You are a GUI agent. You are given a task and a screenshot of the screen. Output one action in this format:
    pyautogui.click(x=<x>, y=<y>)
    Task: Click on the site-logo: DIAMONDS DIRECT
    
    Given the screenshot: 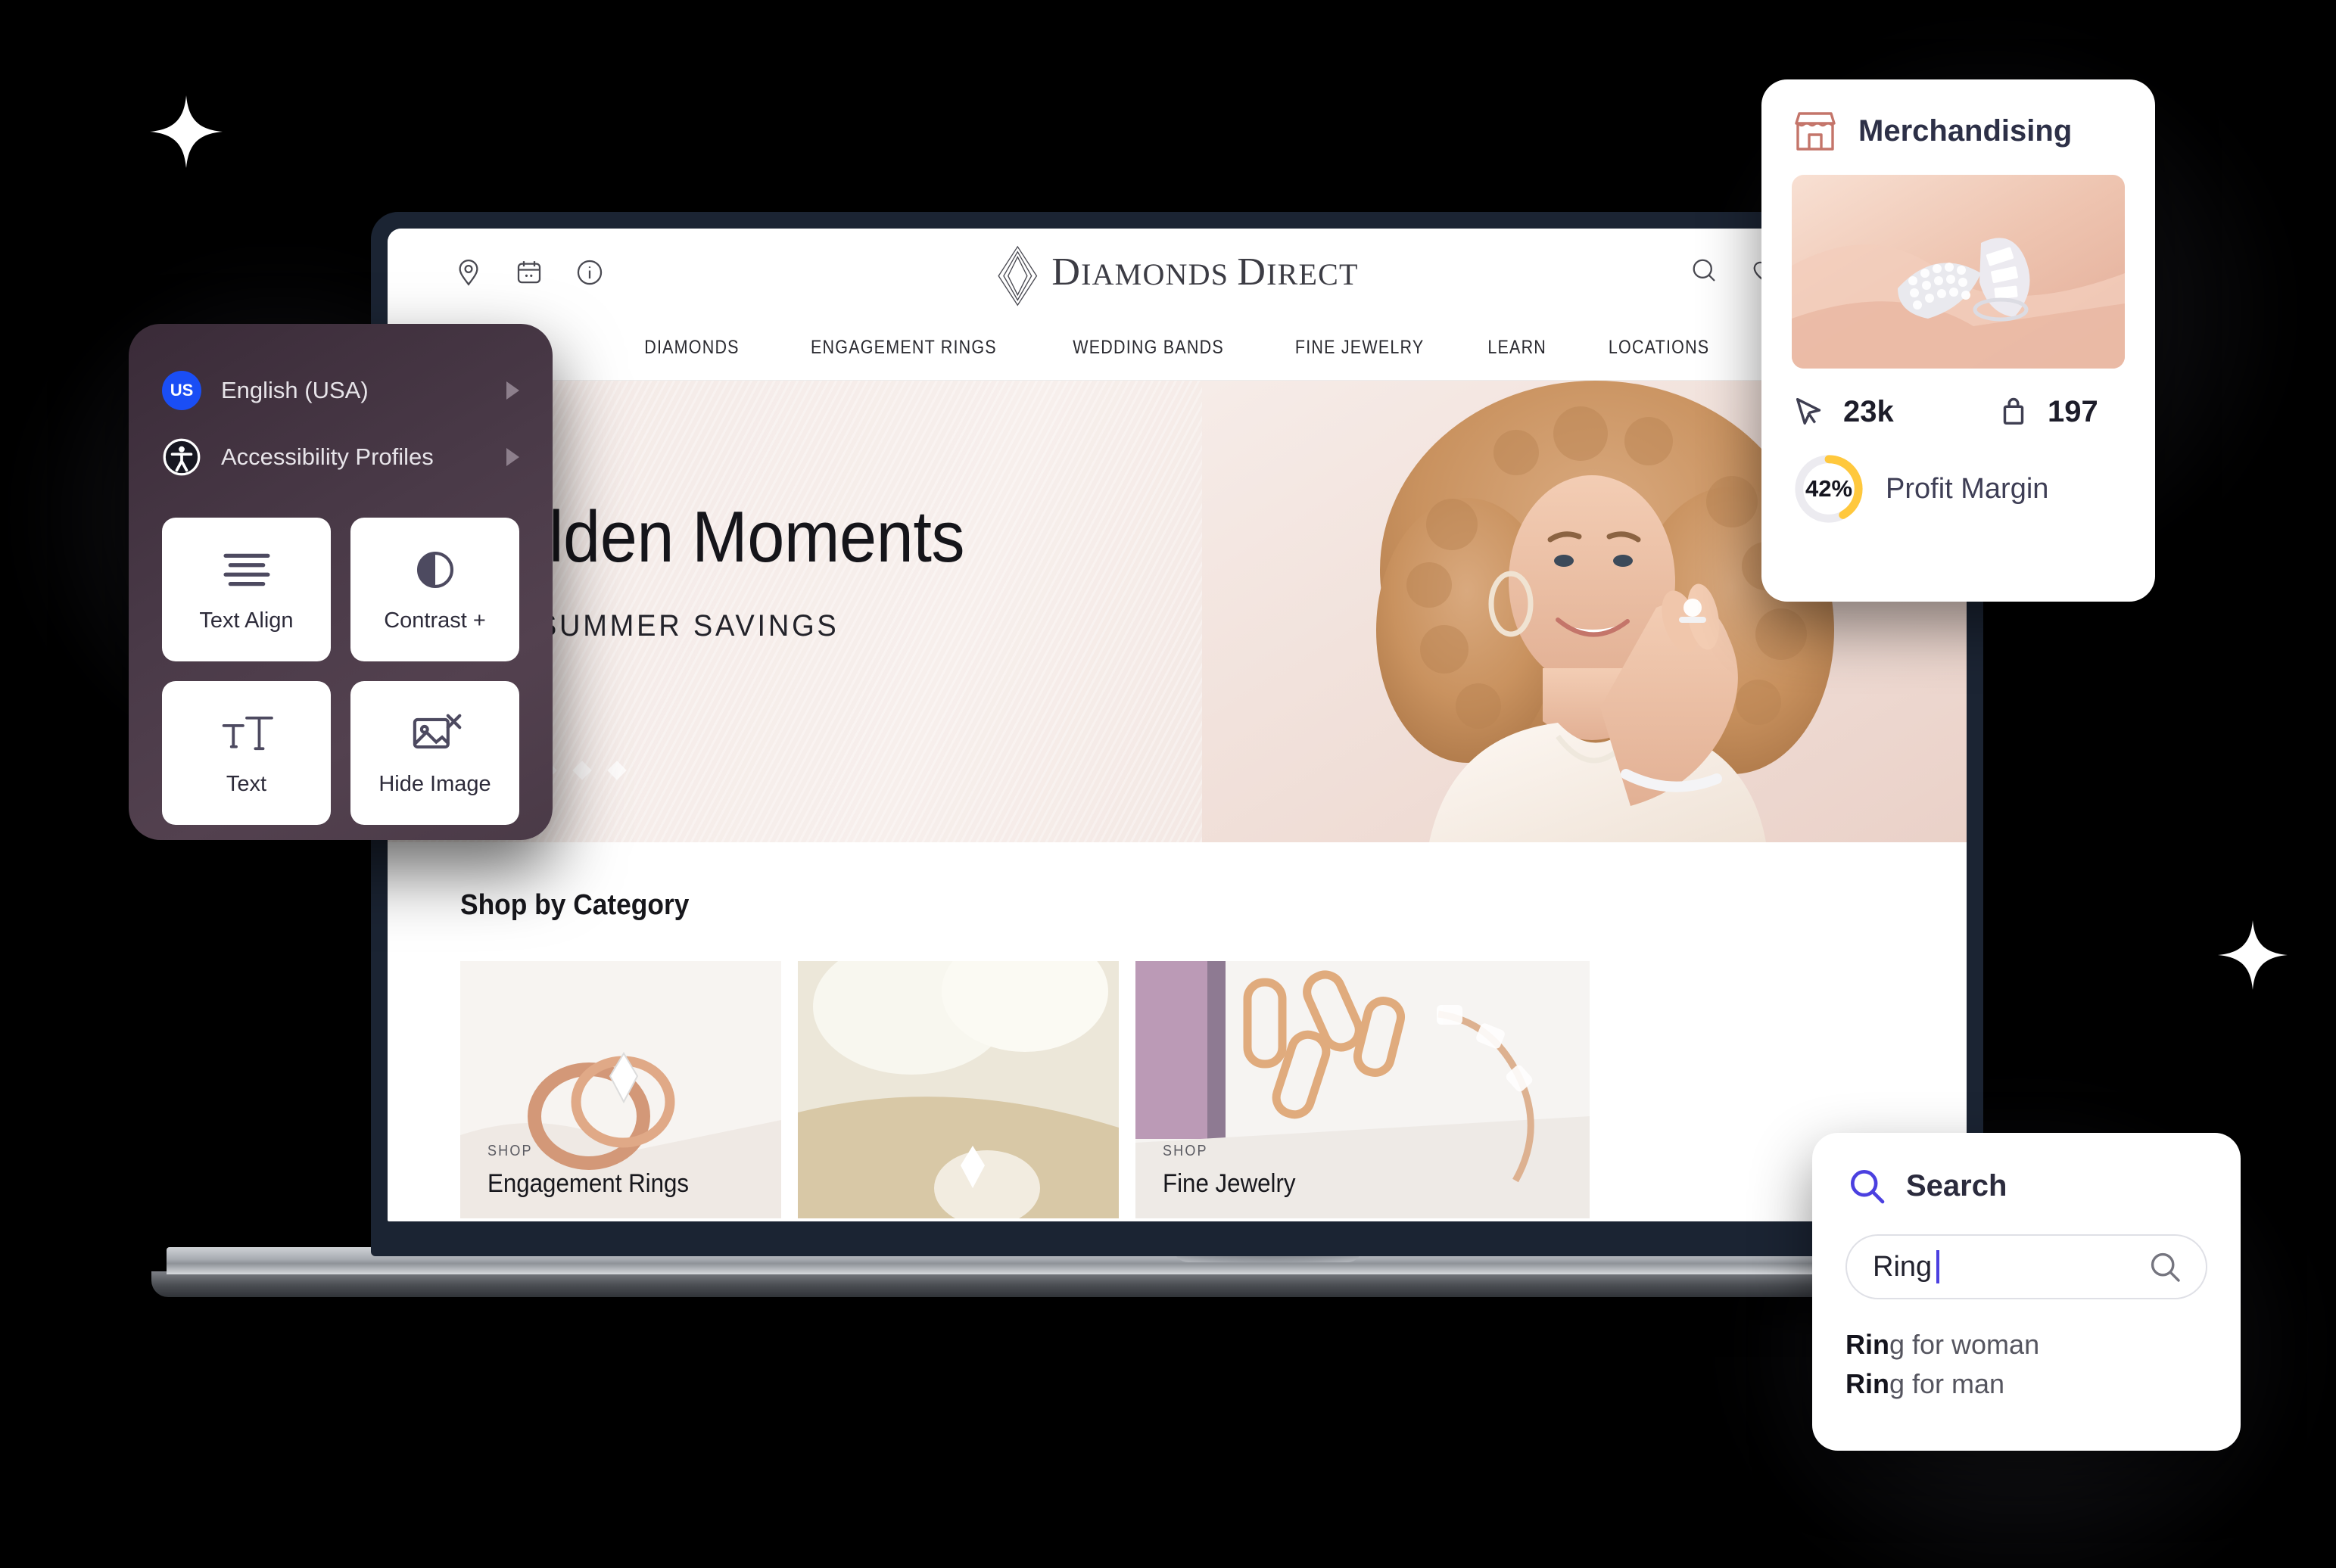 What is the action you would take?
    pyautogui.click(x=1177, y=275)
    